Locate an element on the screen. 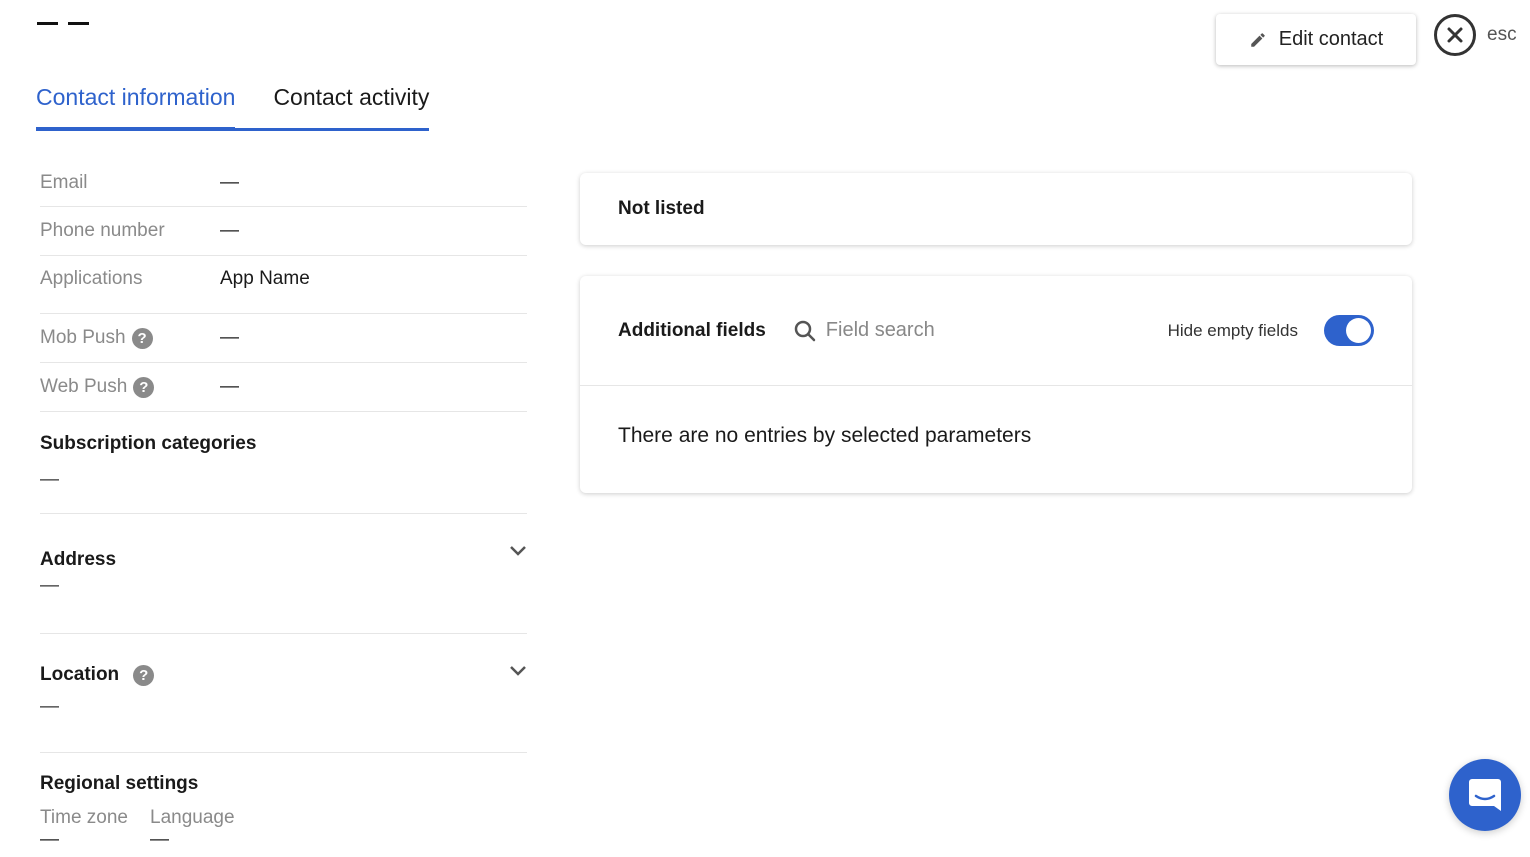 This screenshot has height=857, width=1530. mob-push-label: Mob Push is located at coordinates (83, 337).